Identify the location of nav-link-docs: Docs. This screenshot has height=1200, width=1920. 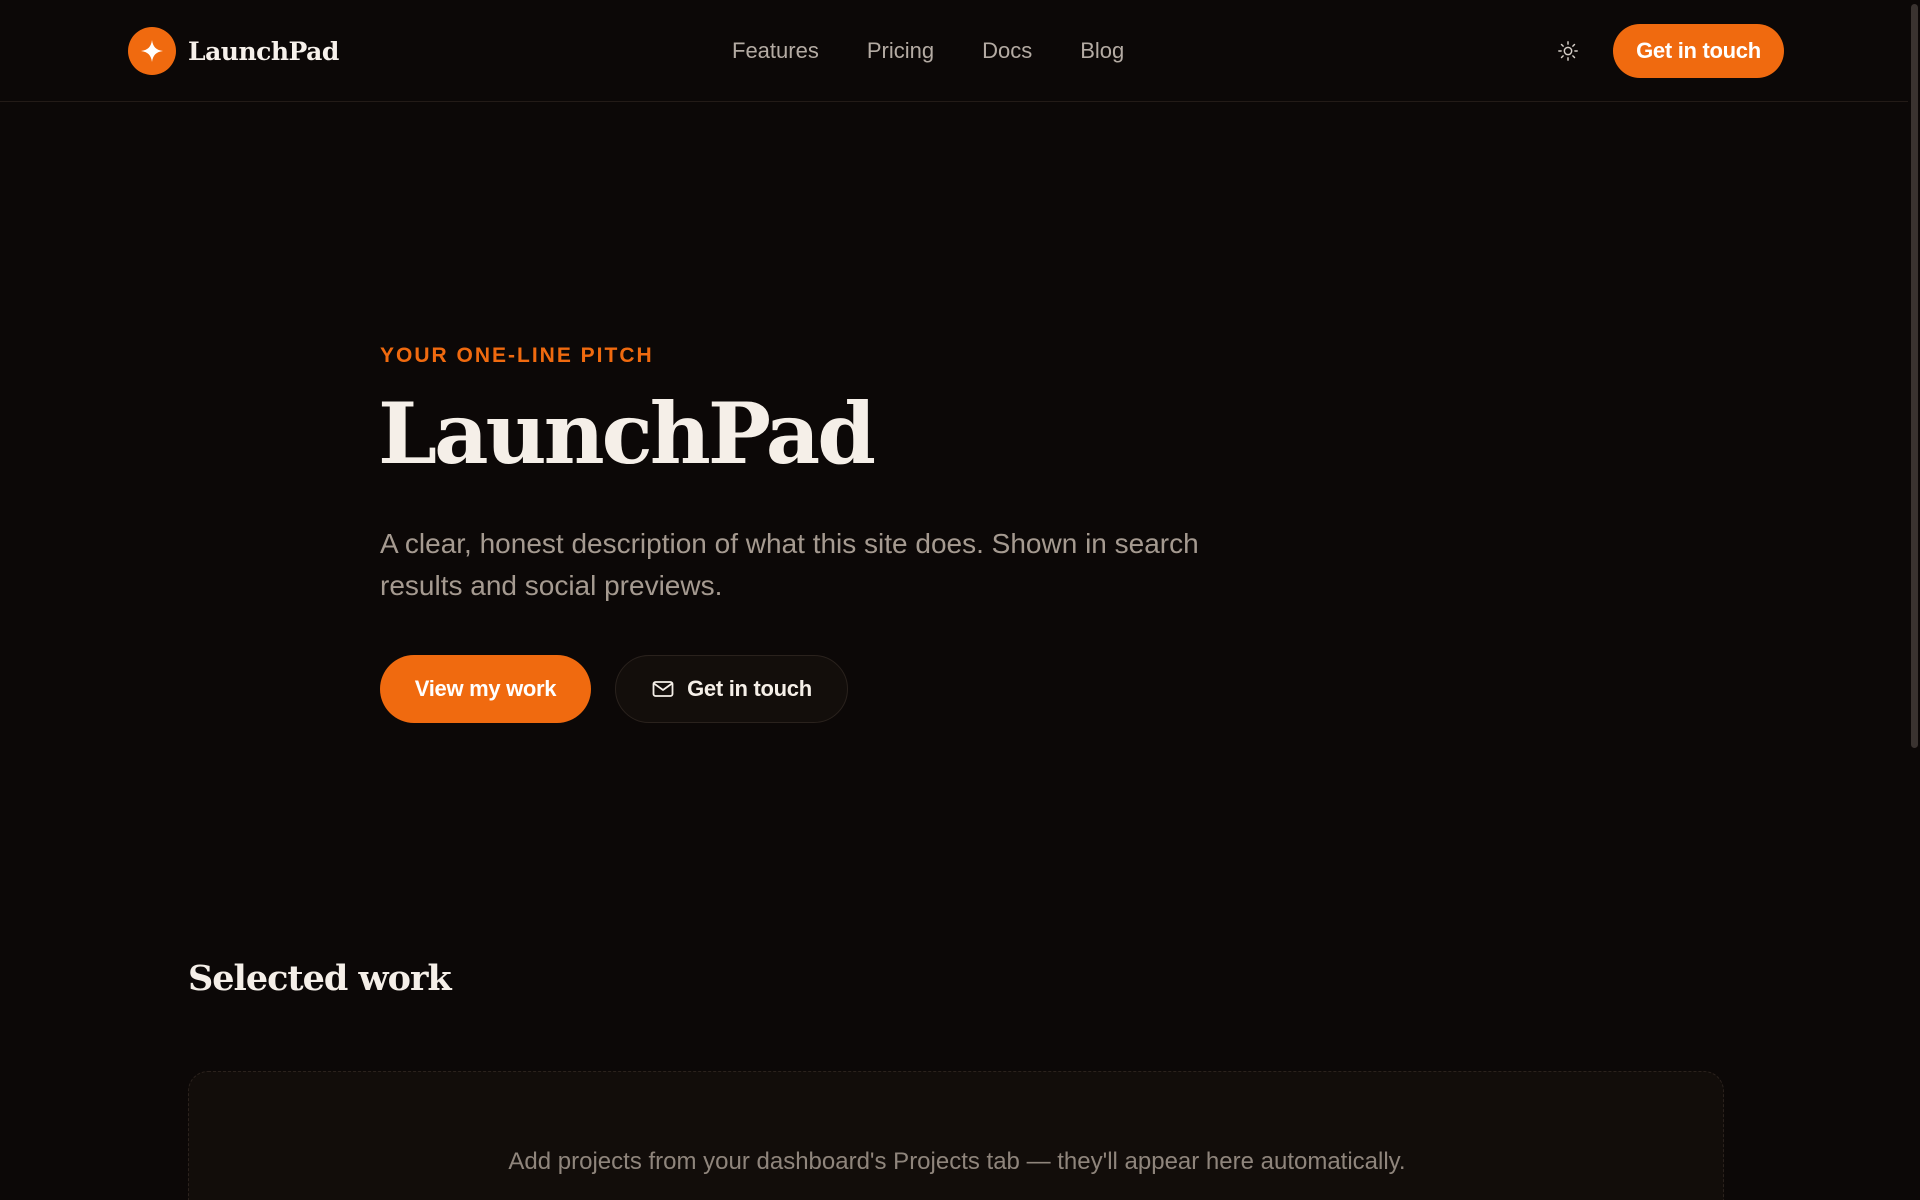
(1007, 51).